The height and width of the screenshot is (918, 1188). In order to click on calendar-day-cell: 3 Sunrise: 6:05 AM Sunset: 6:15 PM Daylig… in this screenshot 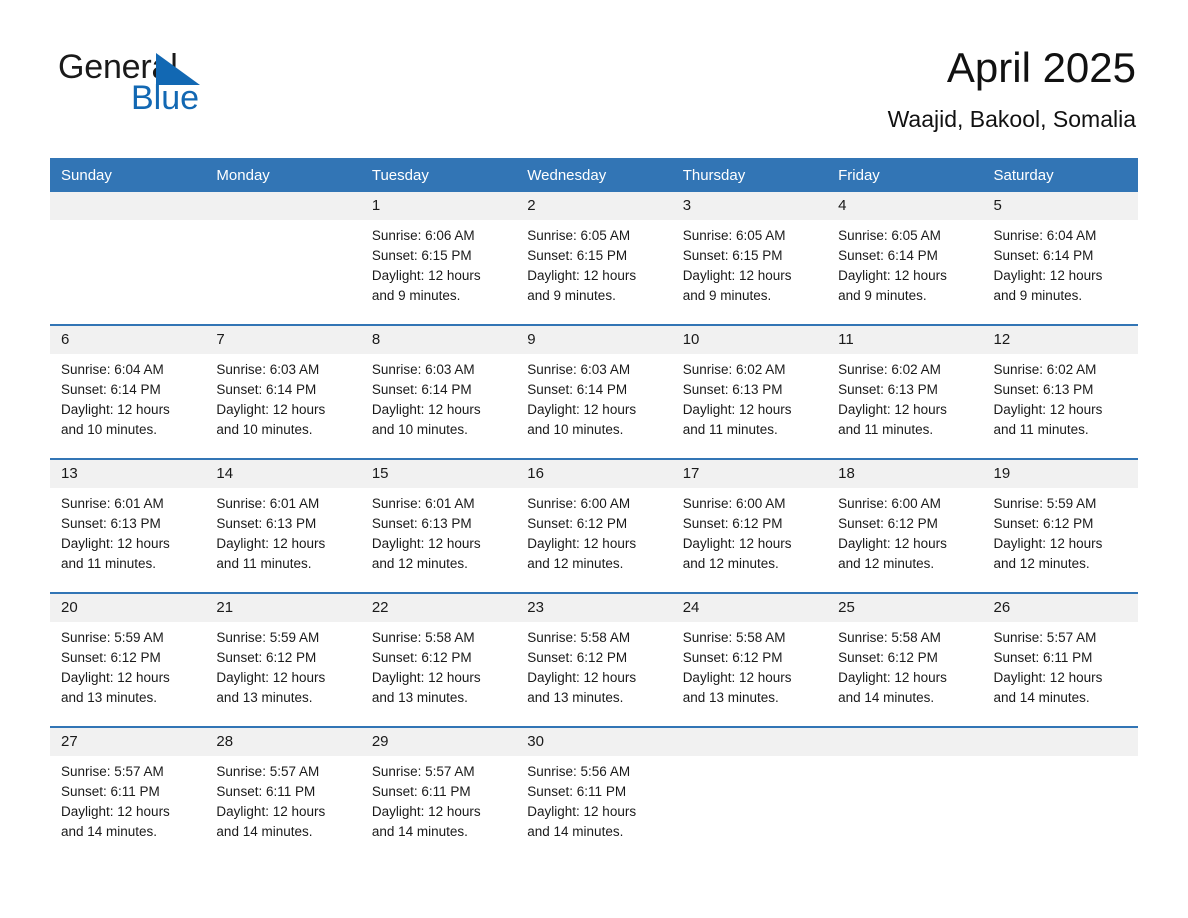, I will do `click(749, 258)`.